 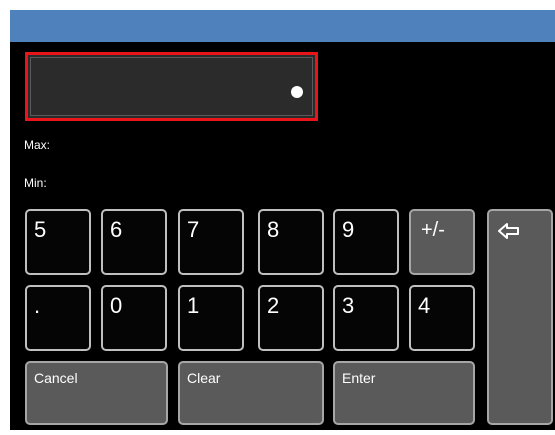 What do you see at coordinates (116, 305) in the screenshot?
I see `key-label: 0` at bounding box center [116, 305].